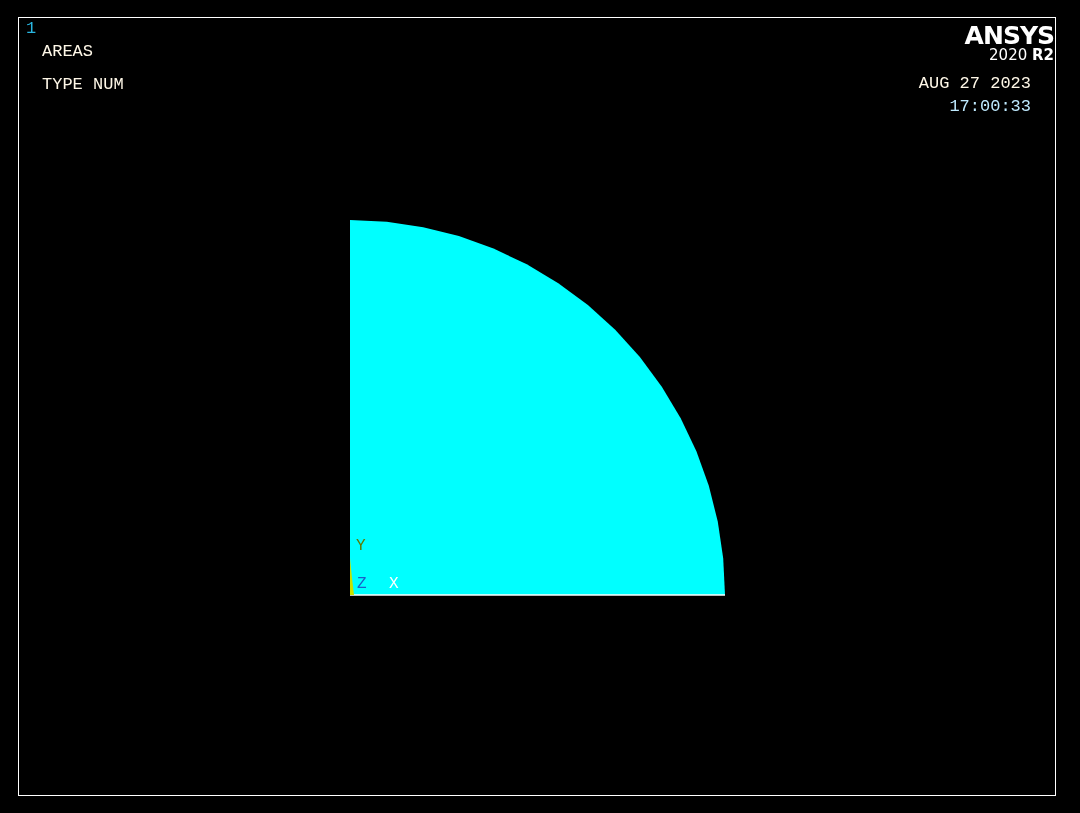  Describe the element at coordinates (361, 546) in the screenshot. I see `axis-label: Y` at that location.